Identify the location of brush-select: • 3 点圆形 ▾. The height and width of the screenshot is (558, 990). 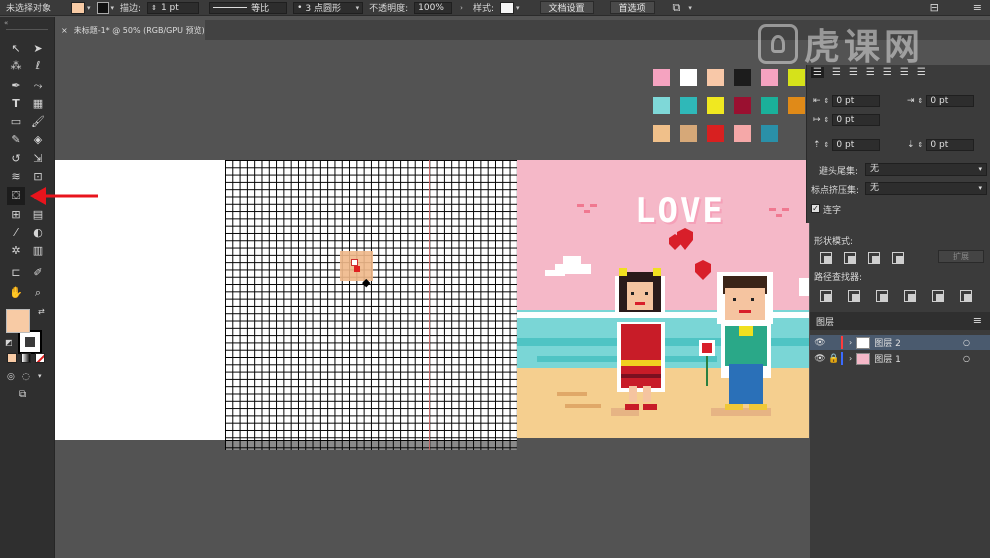
(328, 7).